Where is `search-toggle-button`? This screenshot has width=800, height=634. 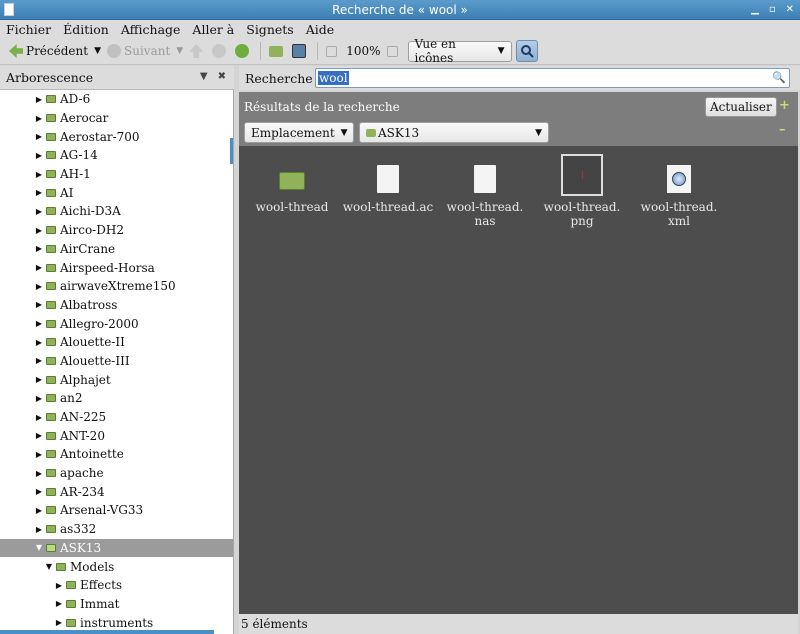
search-toggle-button is located at coordinates (526, 51).